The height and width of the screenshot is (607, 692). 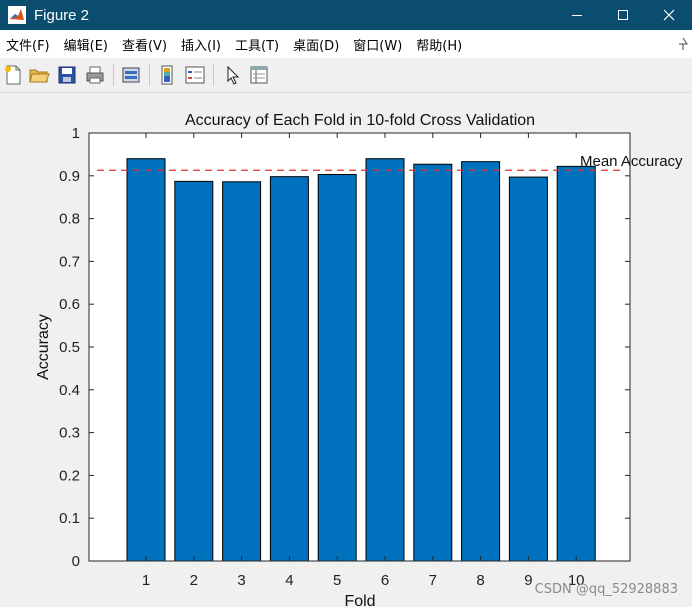 I want to click on minimize-icon, so click(x=577, y=15).